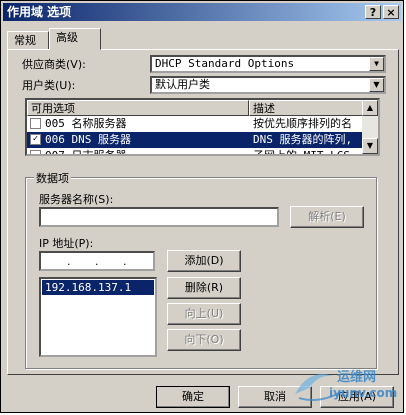  What do you see at coordinates (204, 288) in the screenshot?
I see `remove-button: 删除(R)` at bounding box center [204, 288].